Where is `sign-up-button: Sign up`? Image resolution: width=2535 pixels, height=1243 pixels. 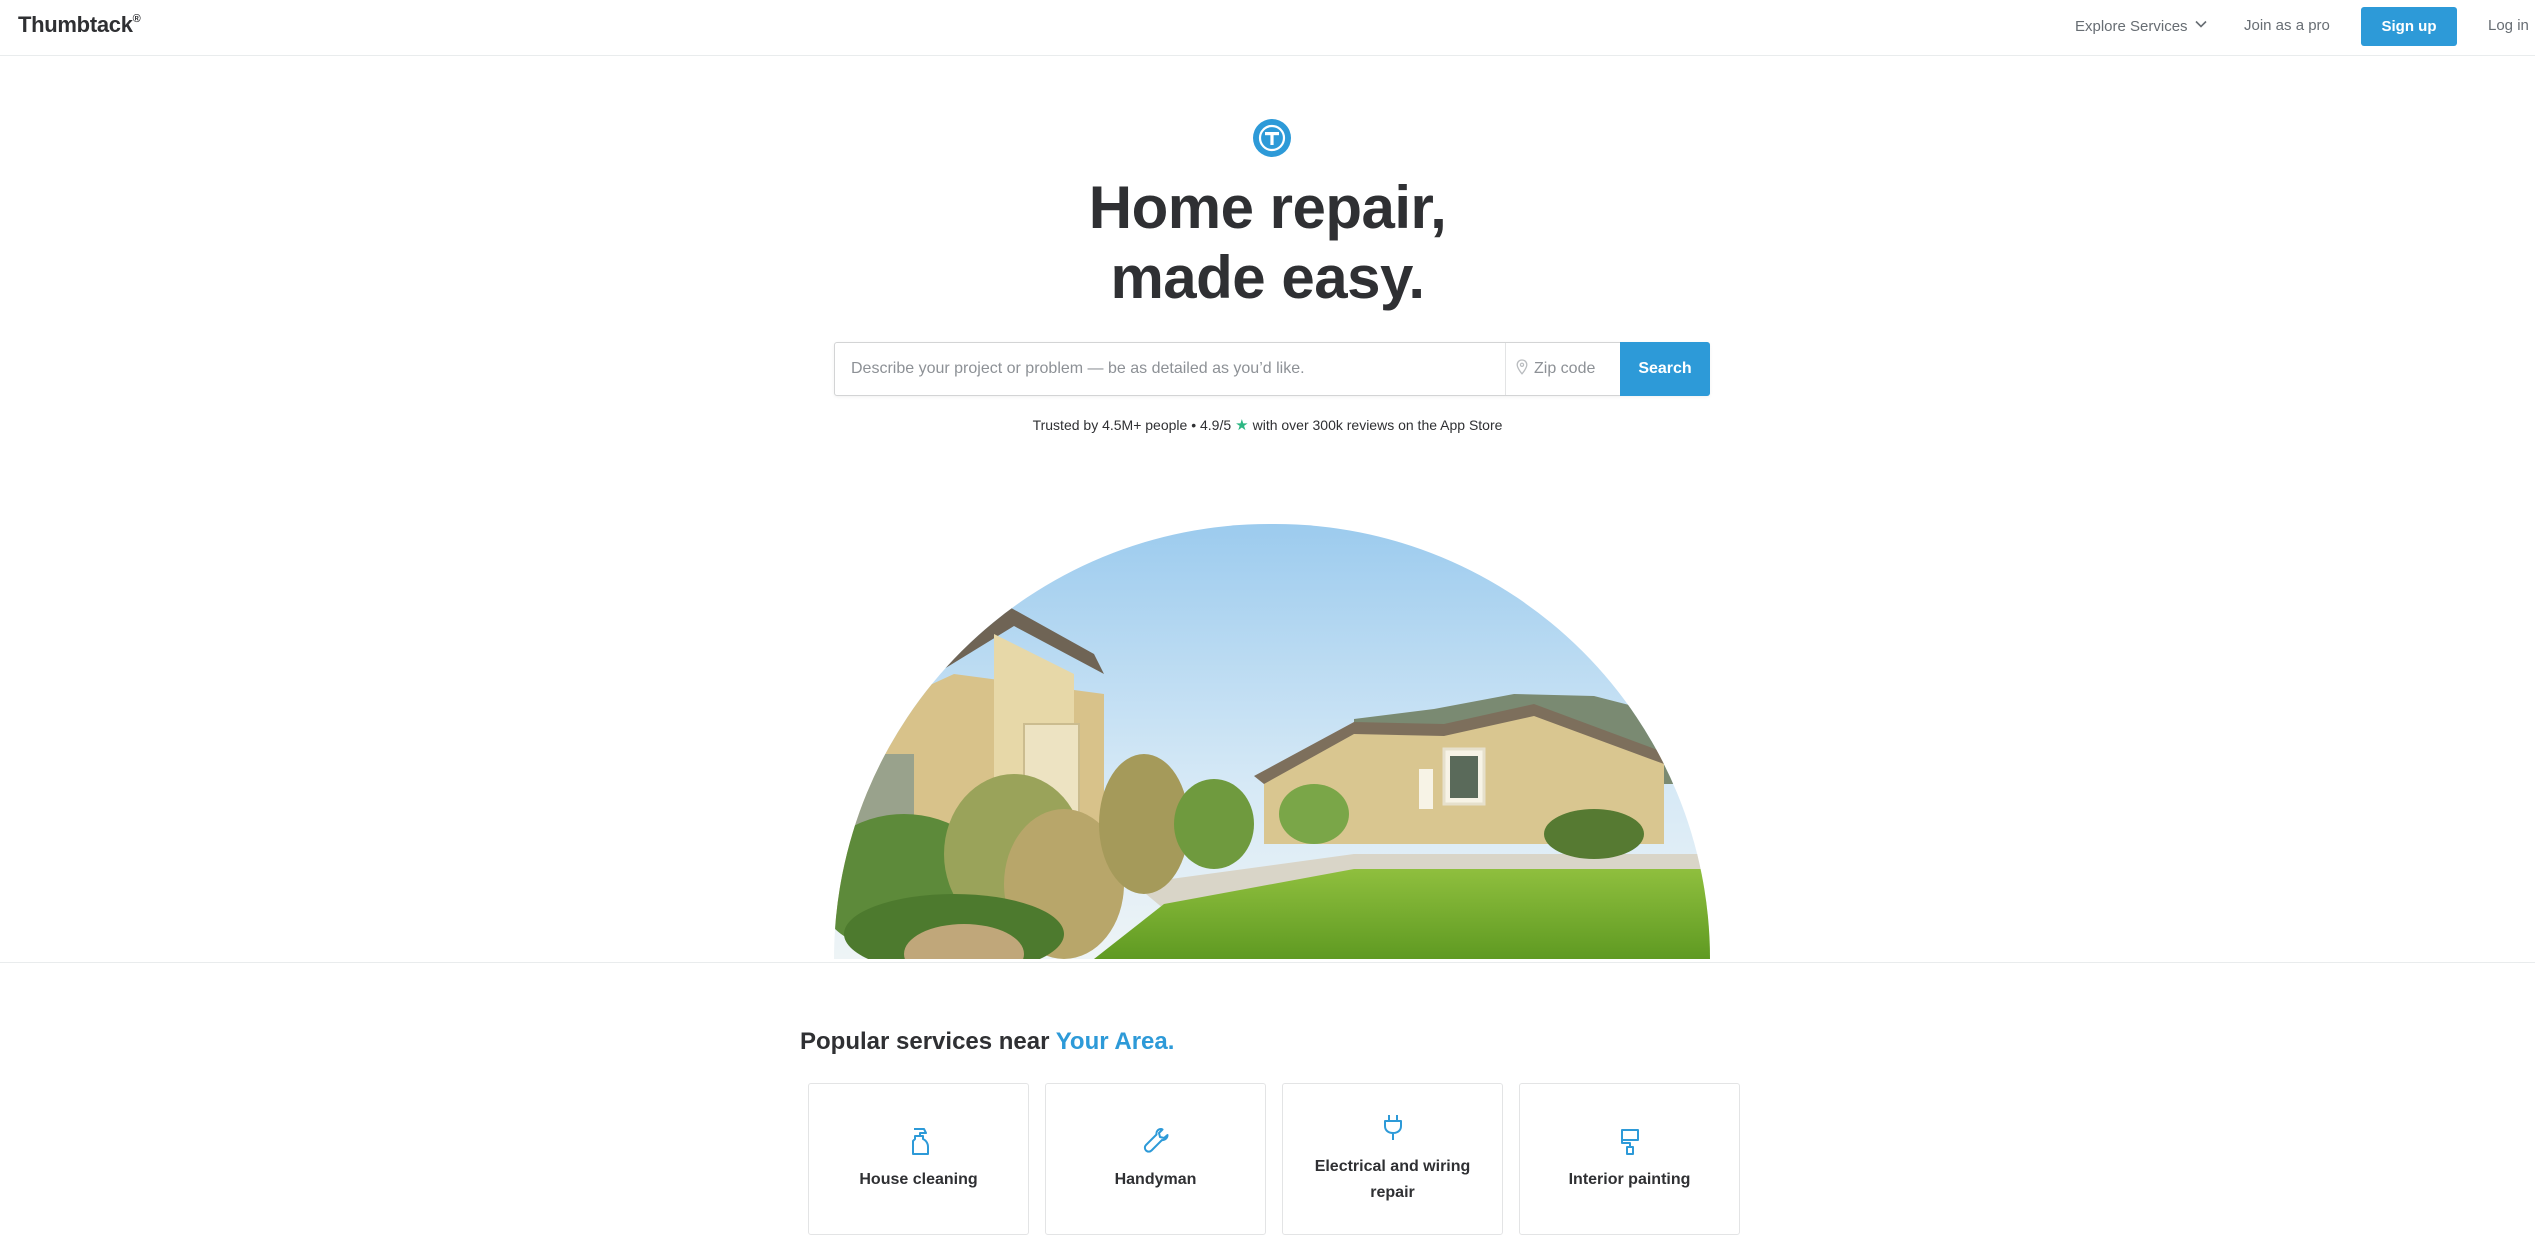
sign-up-button: Sign up is located at coordinates (2409, 26).